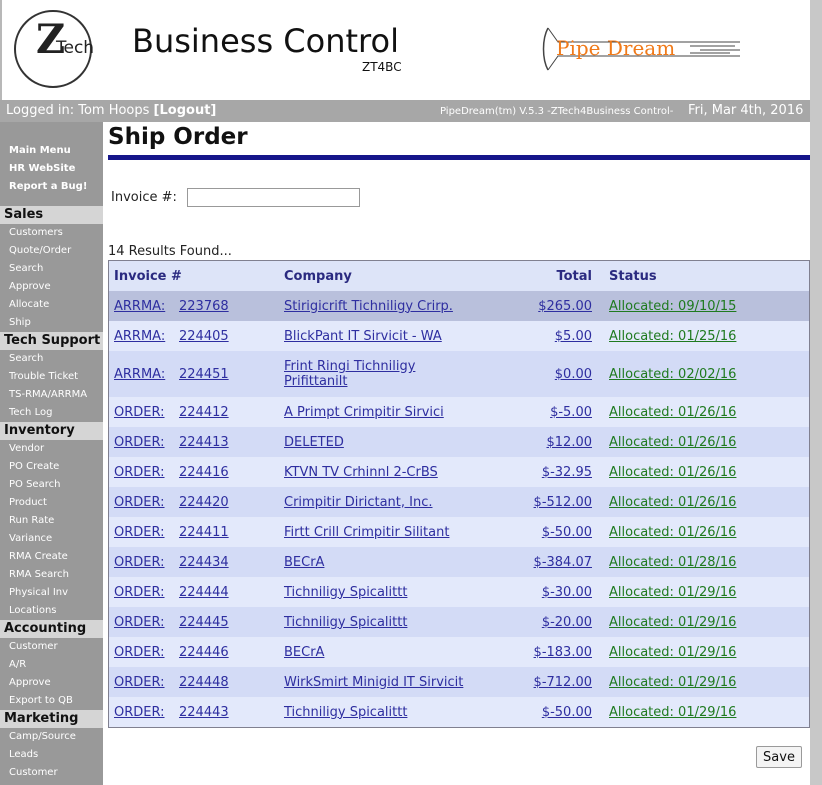 The width and height of the screenshot is (822, 785). What do you see at coordinates (51, 449) in the screenshot?
I see `sidebar-item-vendor: Vendor` at bounding box center [51, 449].